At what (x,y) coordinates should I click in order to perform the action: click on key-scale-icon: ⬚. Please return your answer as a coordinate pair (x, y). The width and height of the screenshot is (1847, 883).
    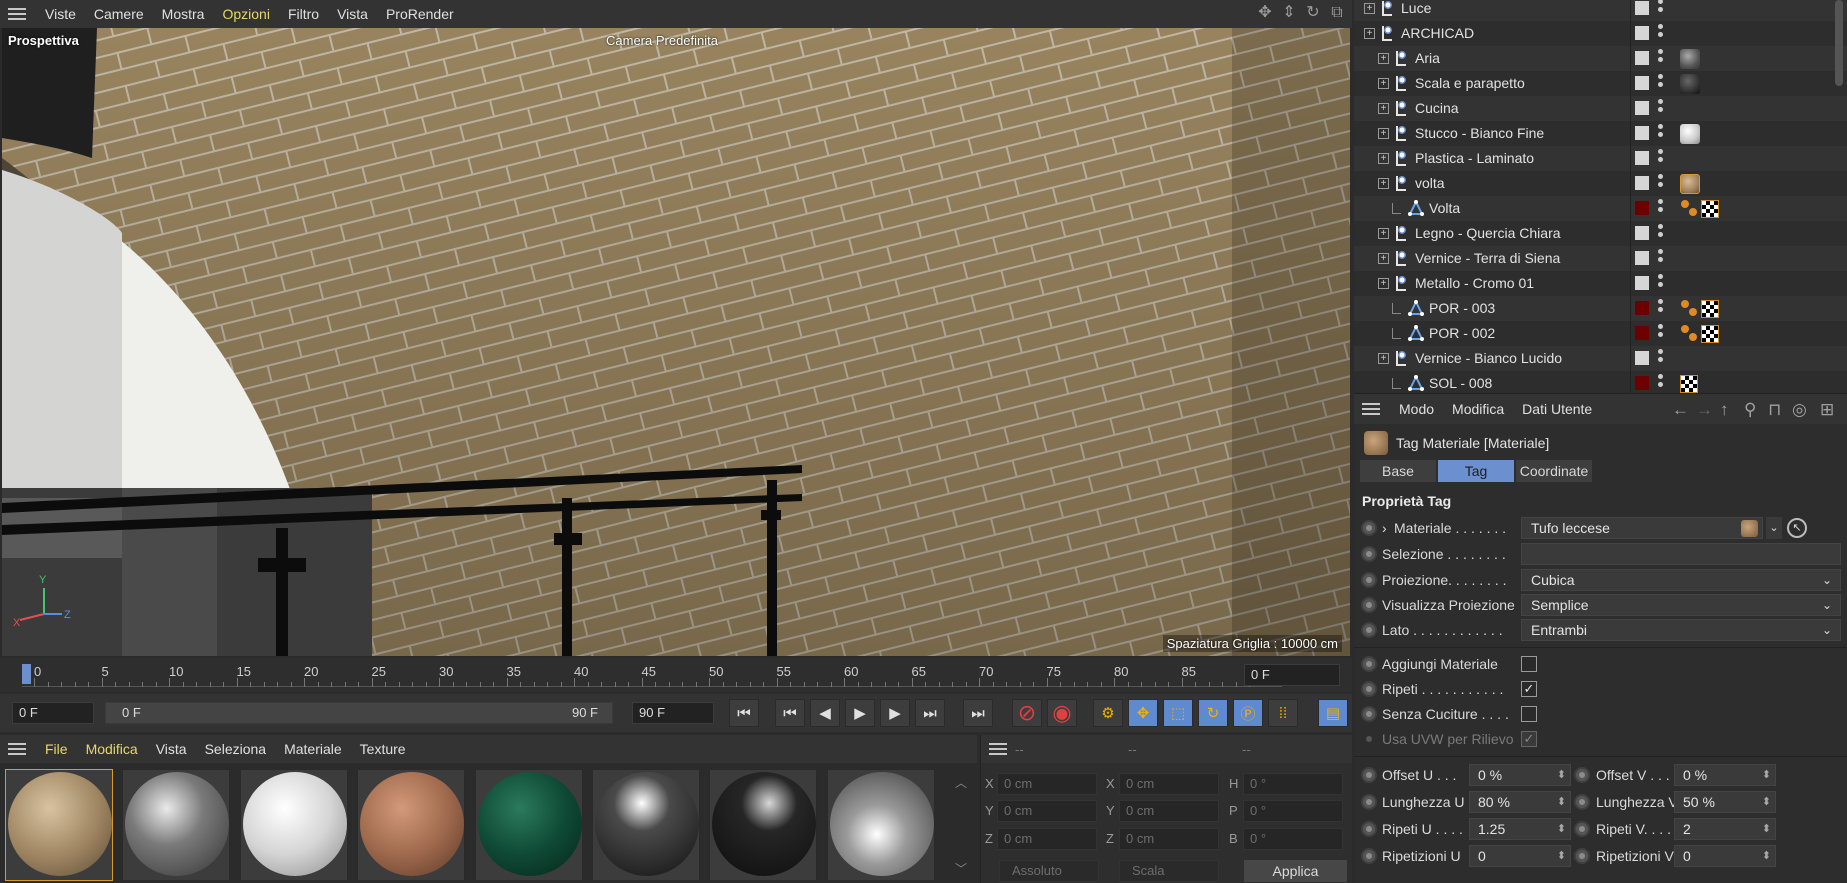
    Looking at the image, I should click on (1178, 713).